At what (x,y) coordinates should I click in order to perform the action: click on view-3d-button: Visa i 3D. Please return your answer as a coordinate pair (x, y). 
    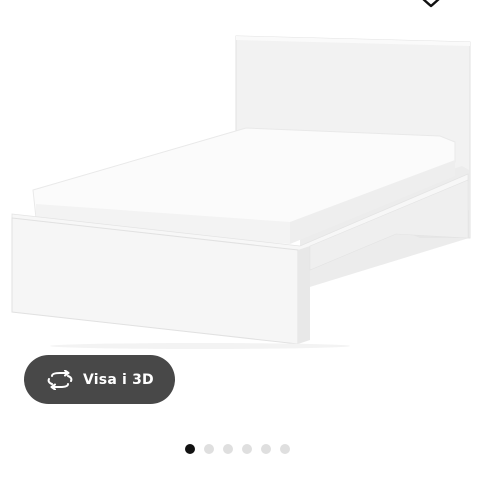
    Looking at the image, I should click on (99, 379).